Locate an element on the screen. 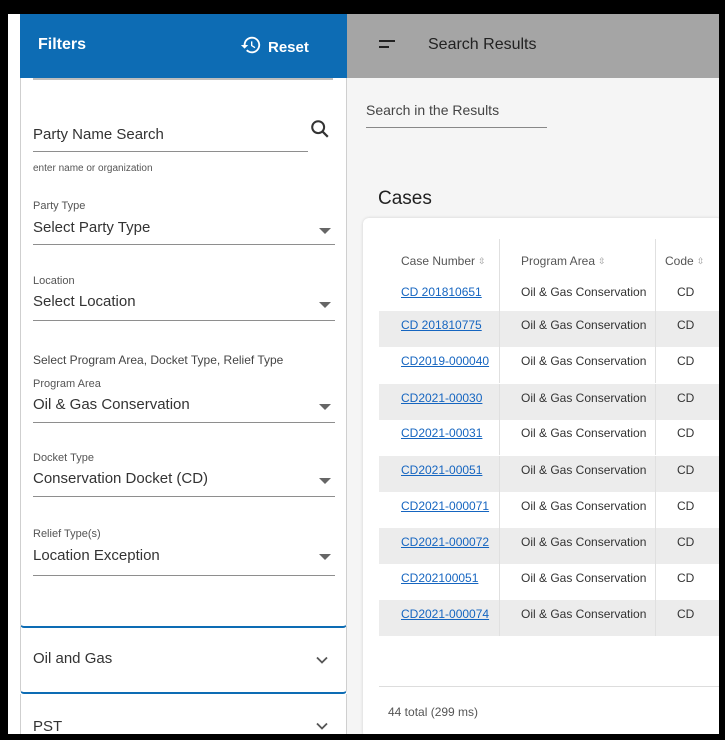 The width and height of the screenshot is (725, 740). reset-icon is located at coordinates (251, 47).